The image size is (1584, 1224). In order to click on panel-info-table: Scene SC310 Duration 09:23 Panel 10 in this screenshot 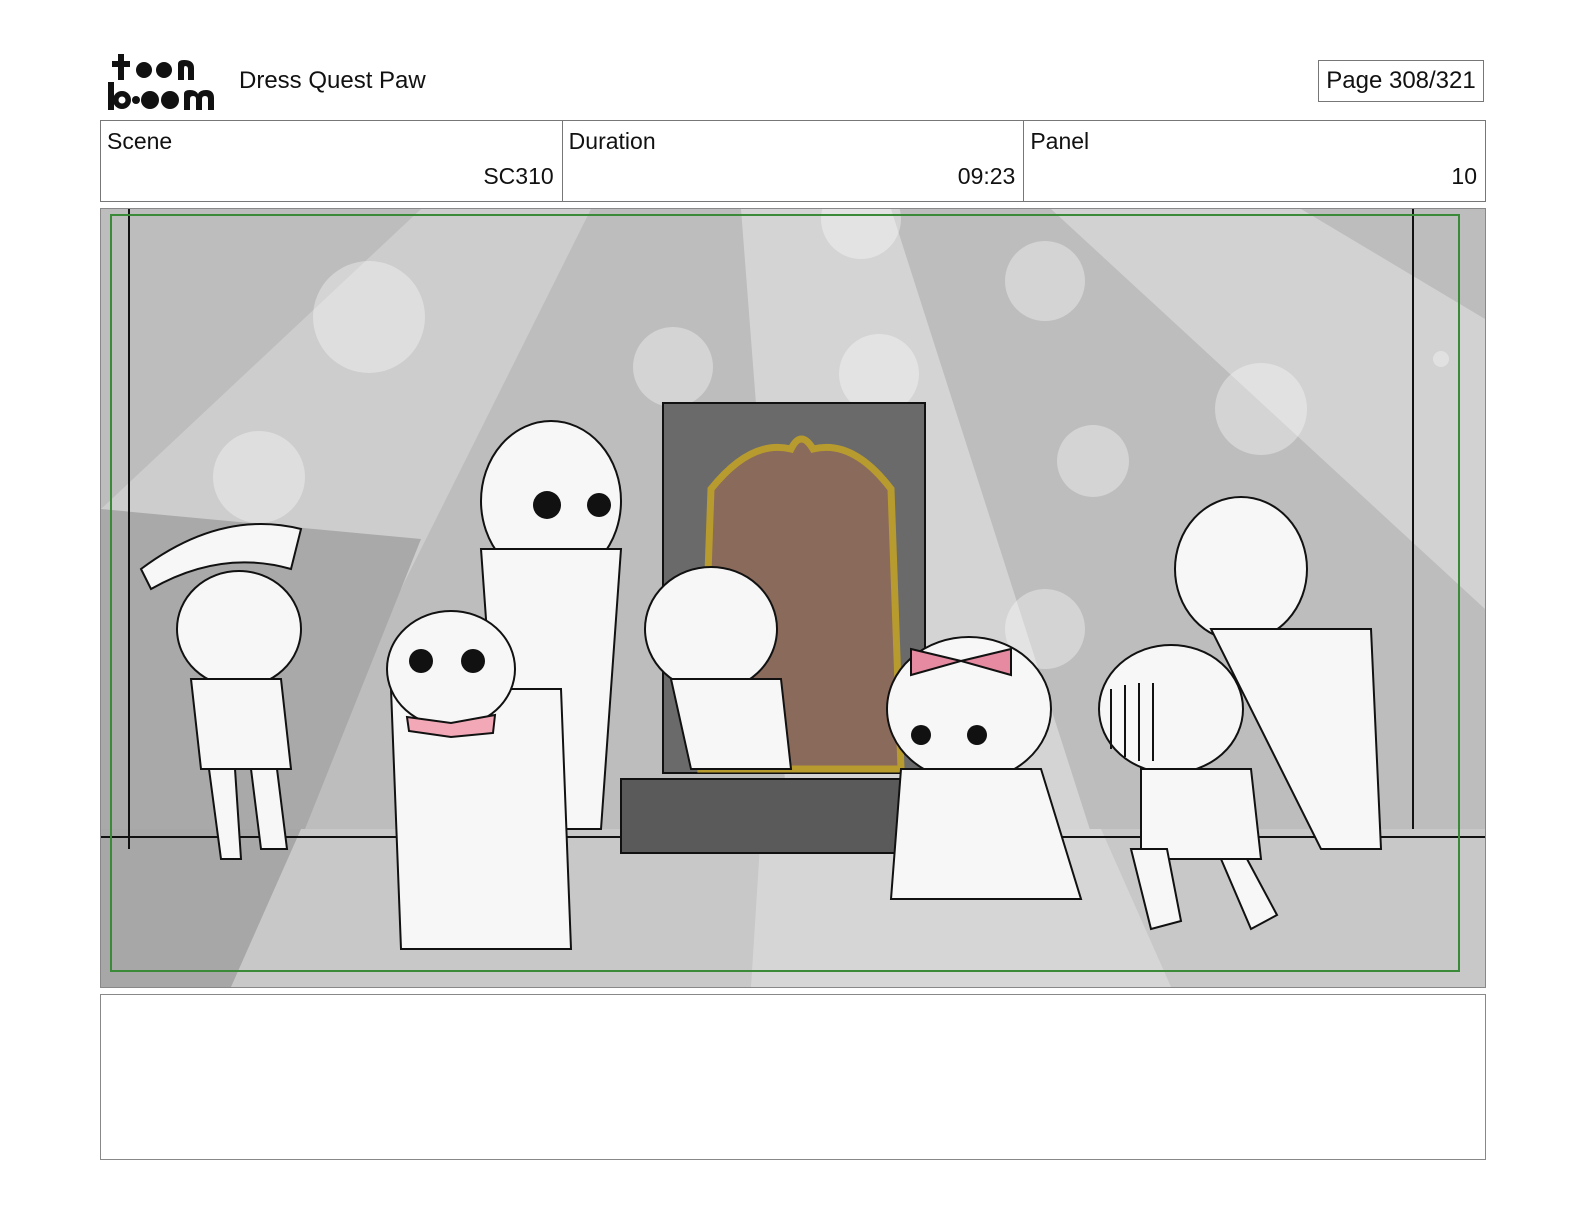, I will do `click(793, 161)`.